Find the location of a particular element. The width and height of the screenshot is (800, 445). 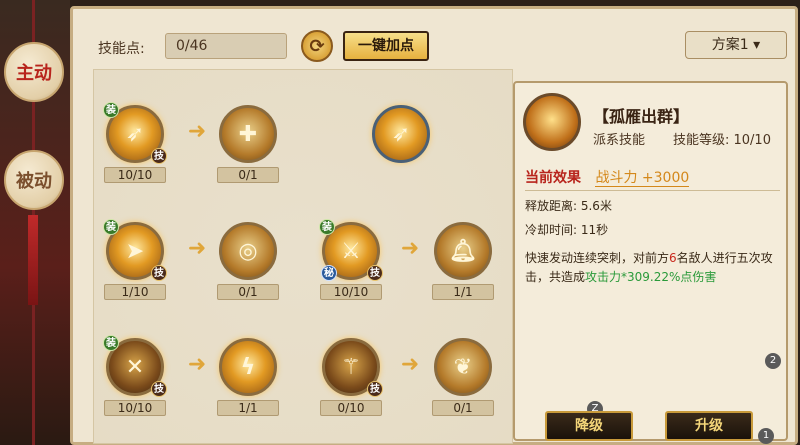

skill-orb-icon: ϟ is located at coordinates (248, 367).